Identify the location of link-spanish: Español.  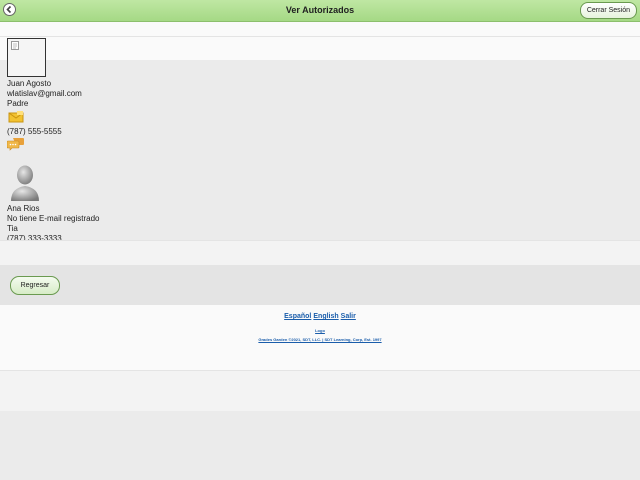
(297, 316).